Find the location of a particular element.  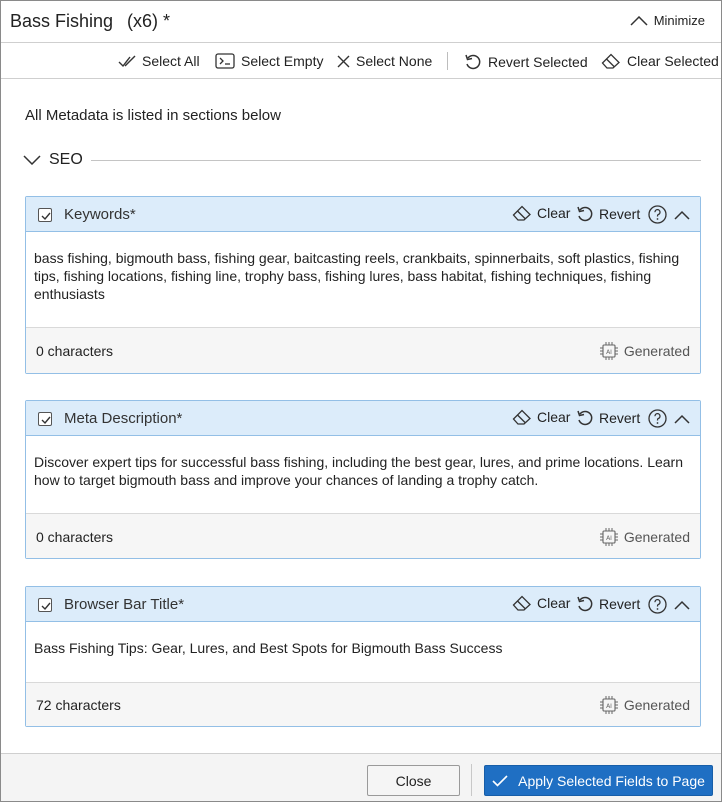

card-header: Keywords* Clear Revert is located at coordinates (363, 214).